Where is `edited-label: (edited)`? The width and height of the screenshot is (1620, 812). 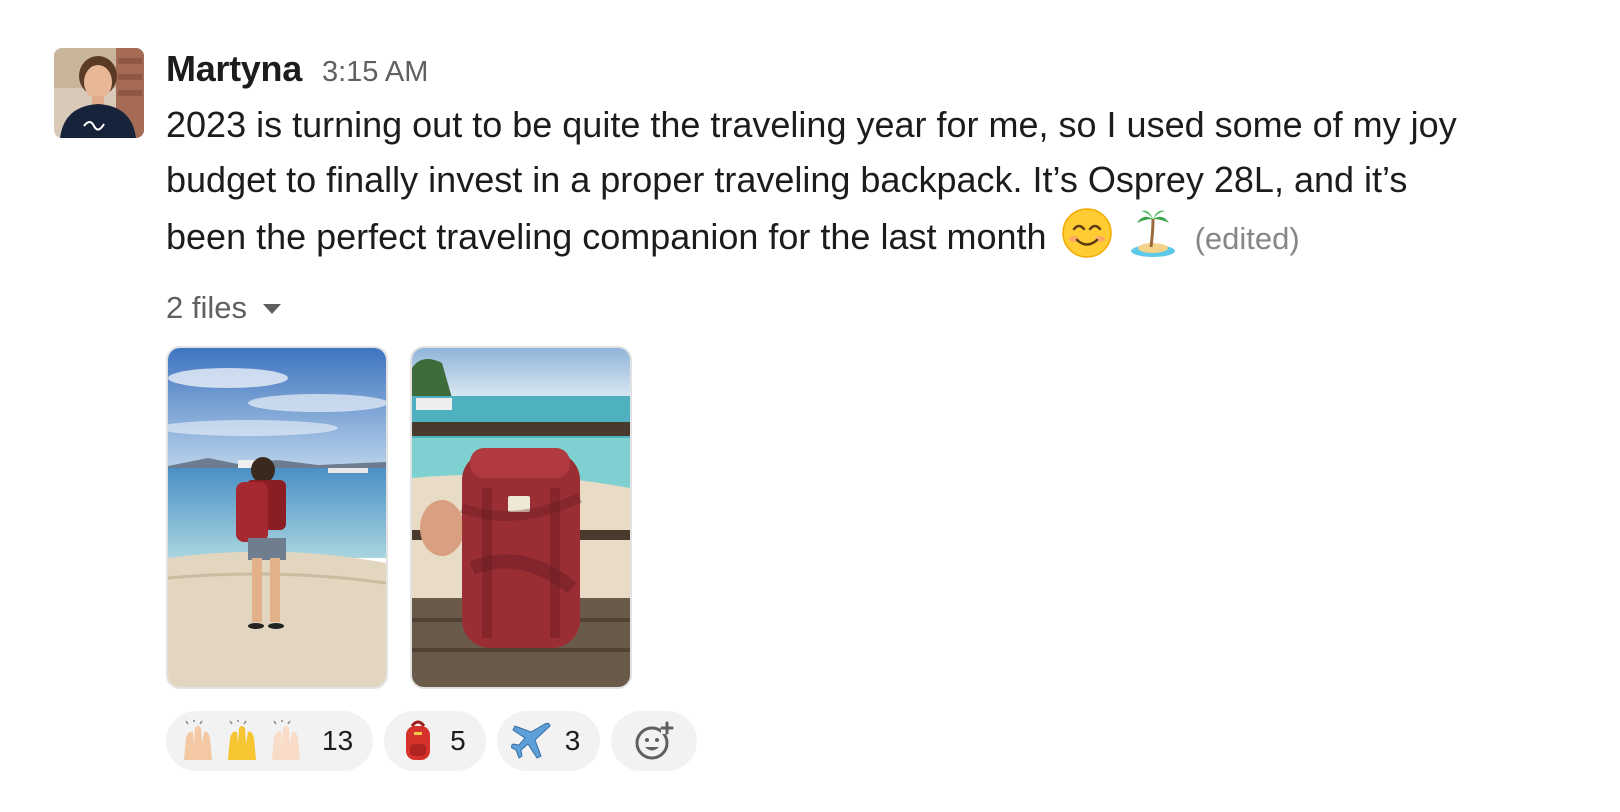
edited-label: (edited) is located at coordinates (1247, 238).